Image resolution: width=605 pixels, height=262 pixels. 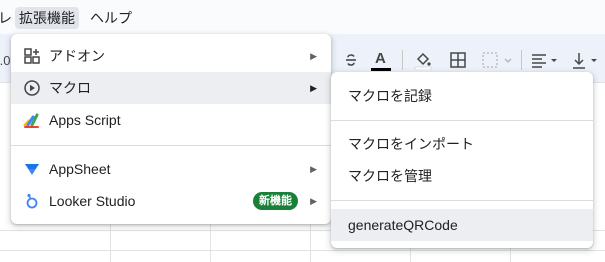 What do you see at coordinates (403, 225) in the screenshot?
I see `submenu-item-label: generateQRCode` at bounding box center [403, 225].